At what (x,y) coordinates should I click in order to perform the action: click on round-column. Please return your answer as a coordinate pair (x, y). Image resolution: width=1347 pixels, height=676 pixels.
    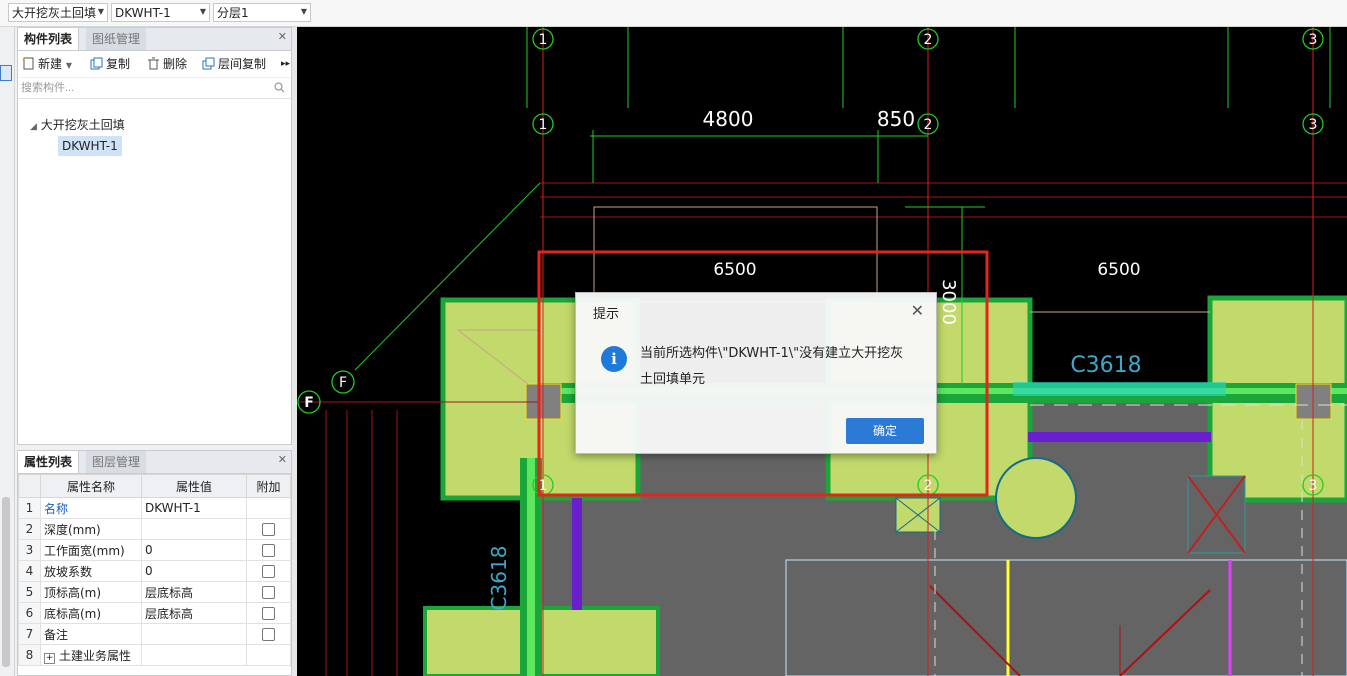
    Looking at the image, I should click on (1036, 498).